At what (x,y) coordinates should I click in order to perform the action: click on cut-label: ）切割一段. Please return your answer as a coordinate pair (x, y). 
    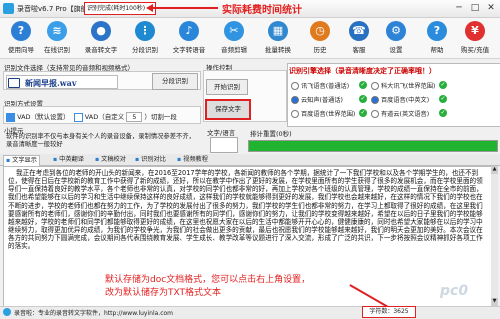
    Looking at the image, I should click on (160, 117).